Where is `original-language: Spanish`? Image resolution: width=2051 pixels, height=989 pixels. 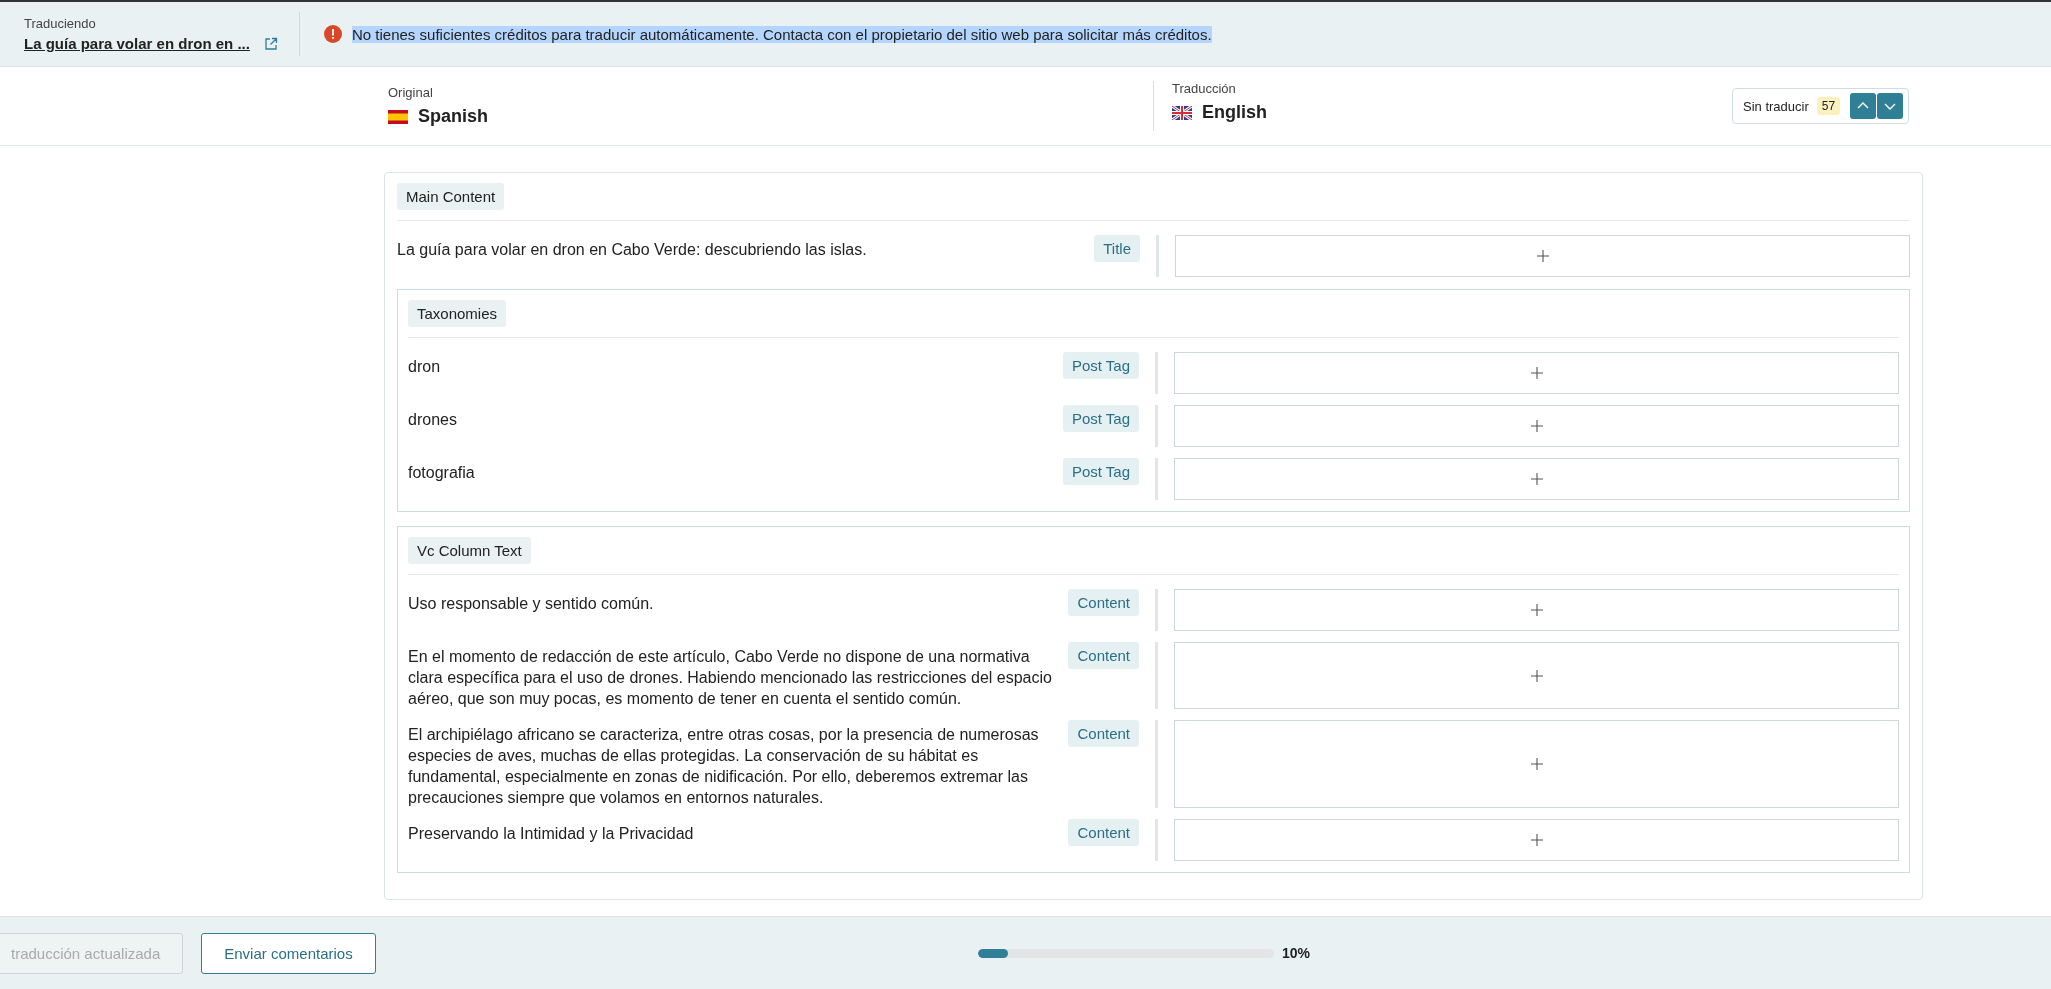 original-language: Spanish is located at coordinates (453, 116).